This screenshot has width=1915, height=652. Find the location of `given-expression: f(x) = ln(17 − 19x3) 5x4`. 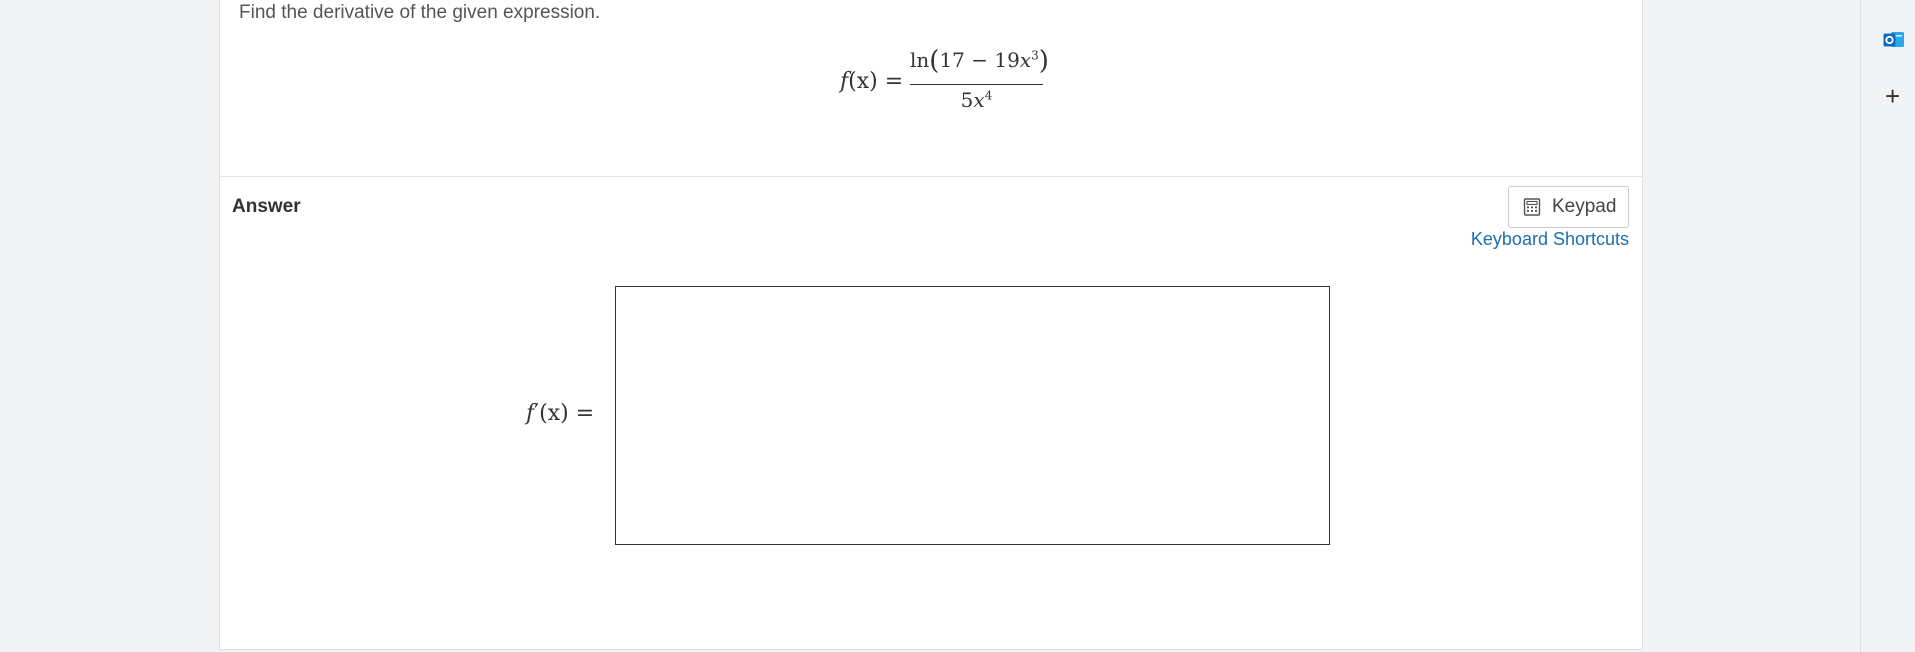

given-expression: f(x) = ln(17 − 19x3) 5x4 is located at coordinates (950, 81).